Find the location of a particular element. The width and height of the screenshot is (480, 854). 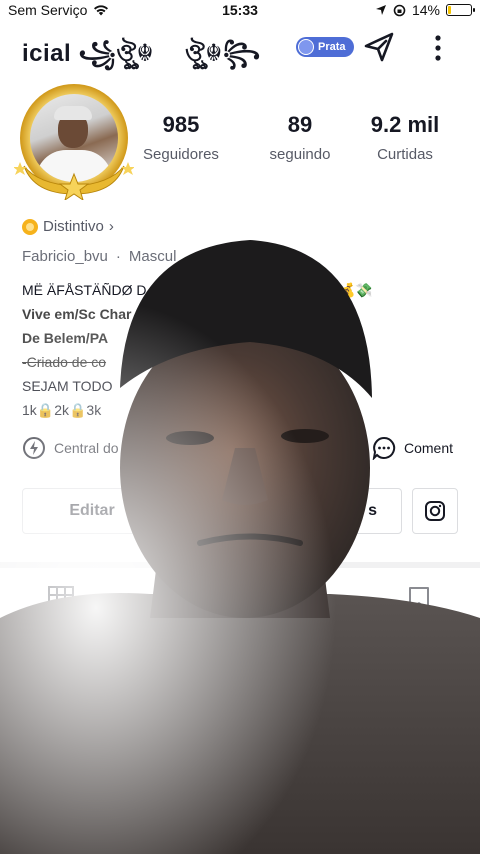

comments-shortcut: Coment is located at coordinates (412, 448).